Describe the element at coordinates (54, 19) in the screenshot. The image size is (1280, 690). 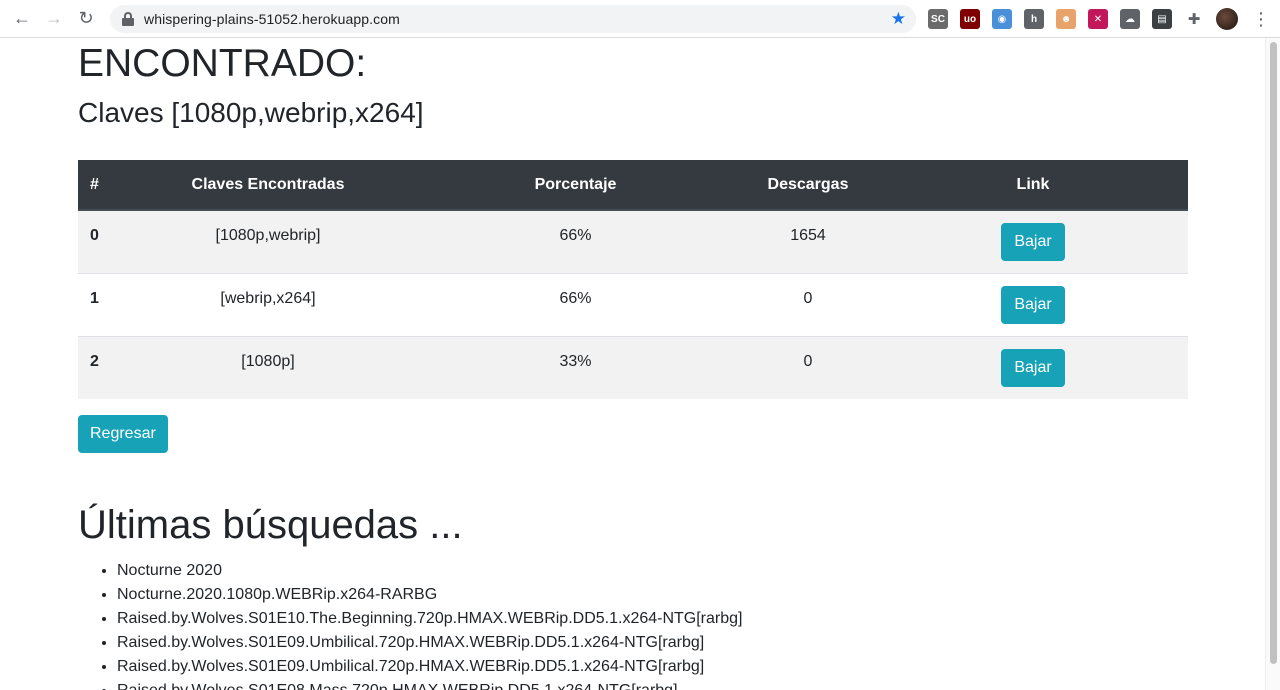
I see `forward-arrow-icon: →` at that location.